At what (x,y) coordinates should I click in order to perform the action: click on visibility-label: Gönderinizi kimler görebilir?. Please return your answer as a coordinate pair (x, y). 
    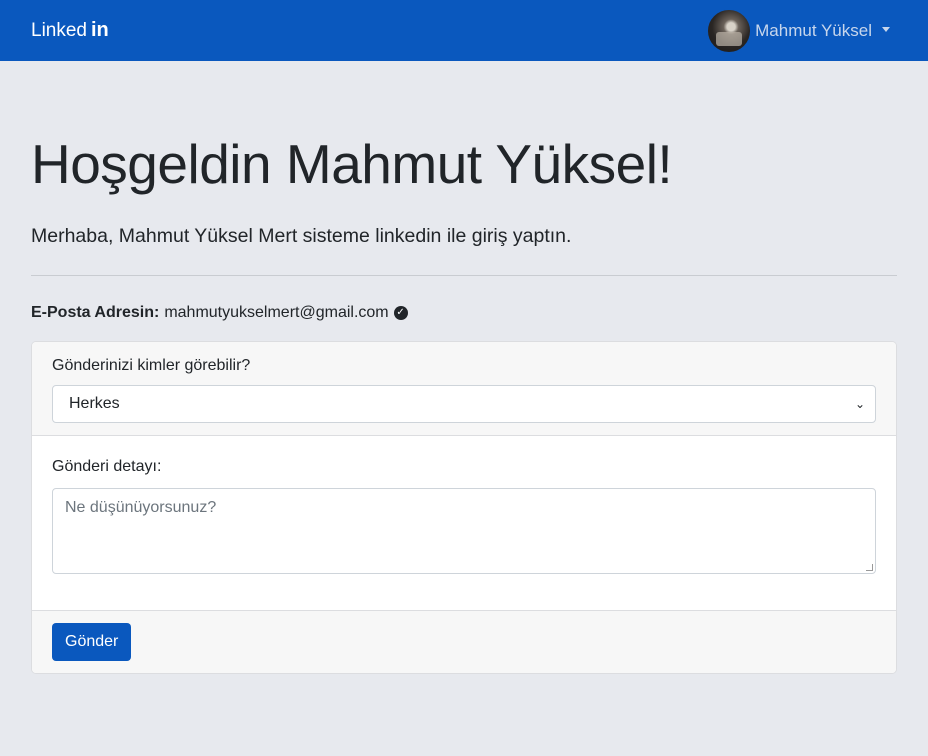
    Looking at the image, I should click on (151, 365).